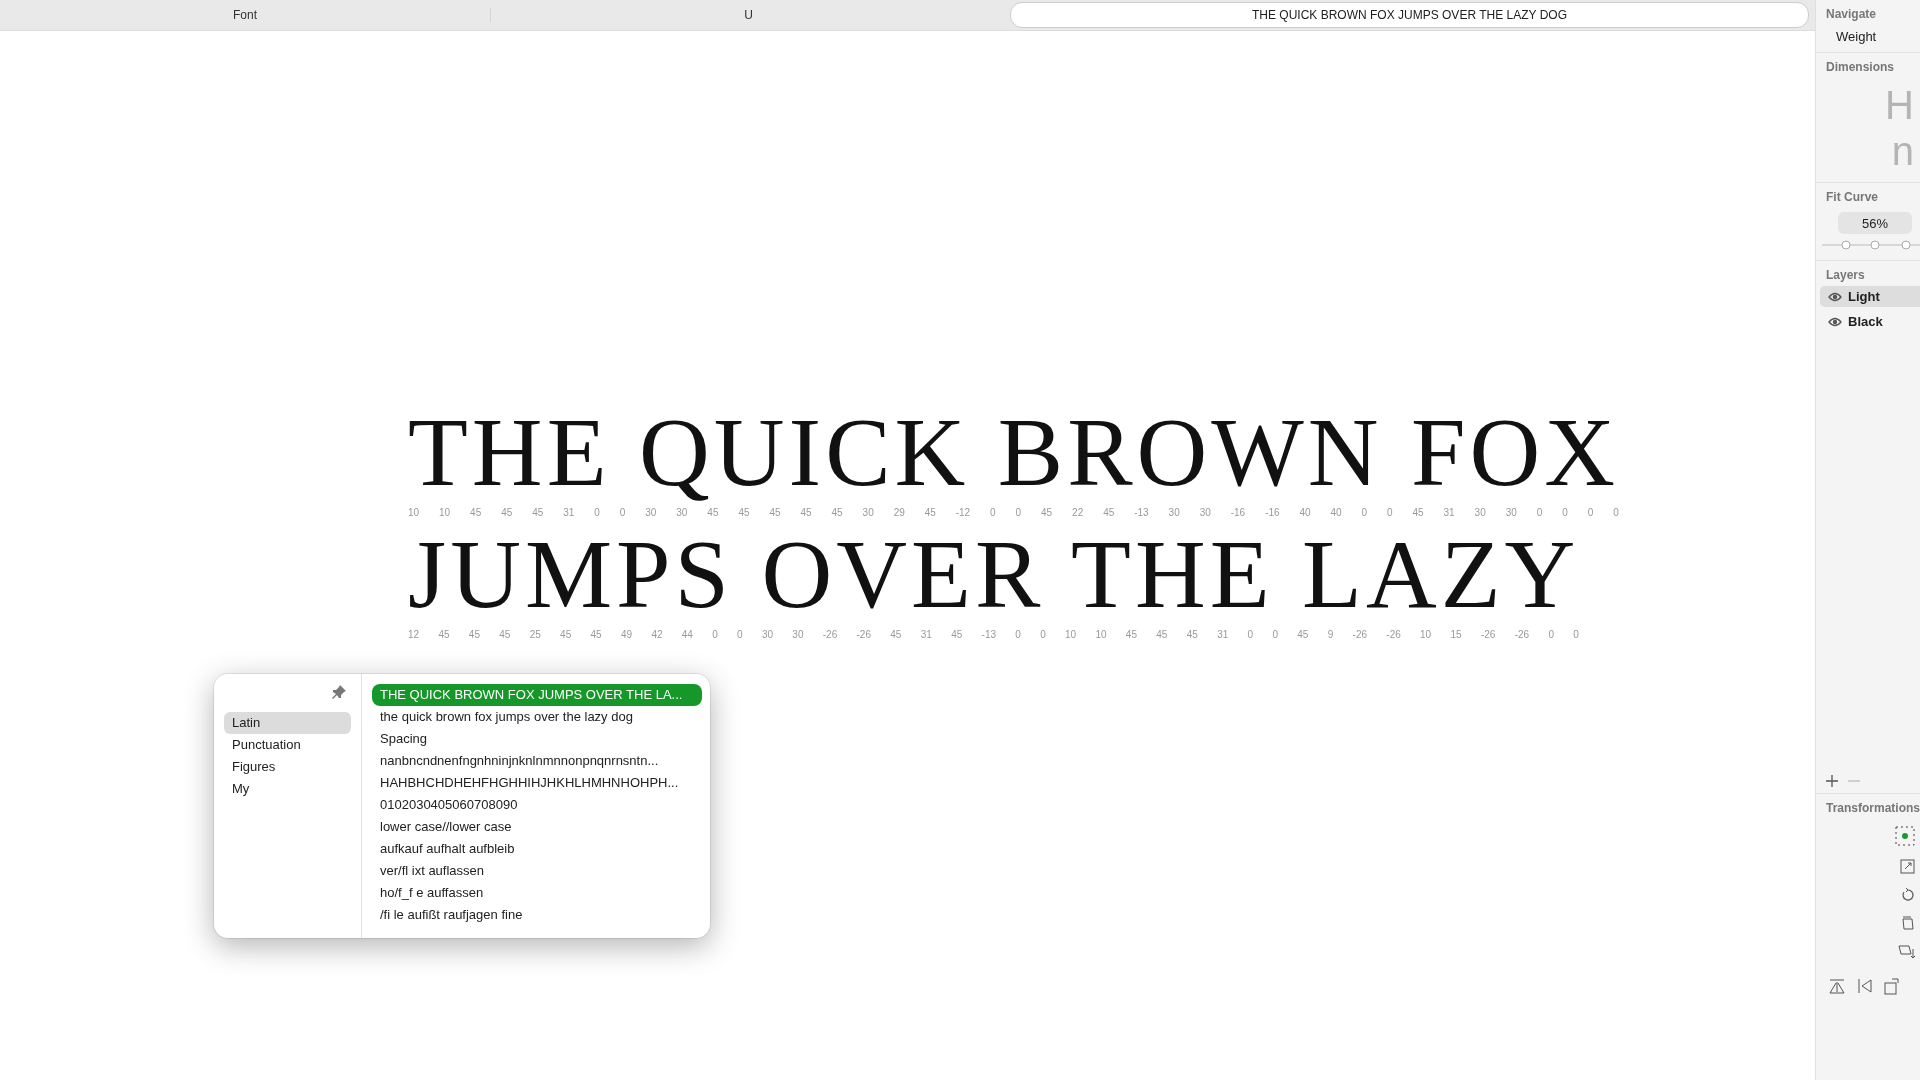 The image size is (1920, 1080). What do you see at coordinates (1832, 781) in the screenshot?
I see `add-icon` at bounding box center [1832, 781].